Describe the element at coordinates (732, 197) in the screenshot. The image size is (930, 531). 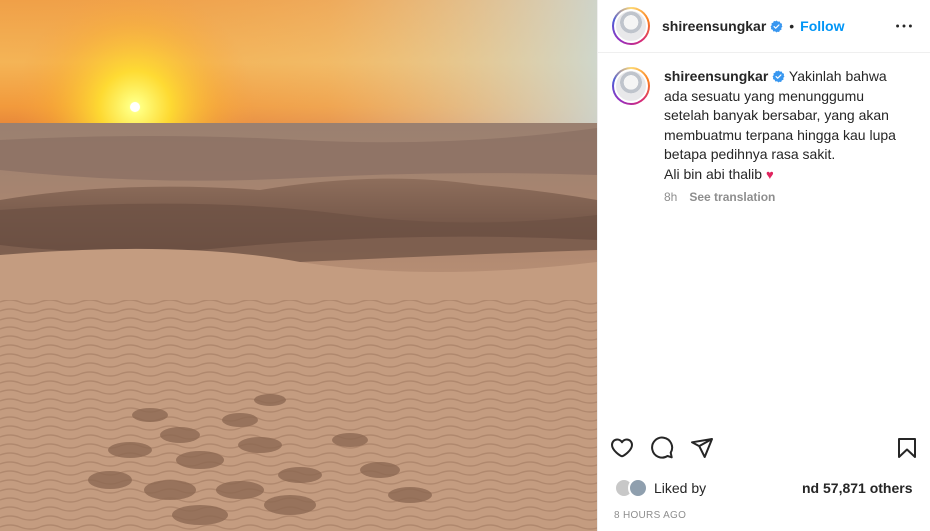
I see `see-translation-link: See translation` at that location.